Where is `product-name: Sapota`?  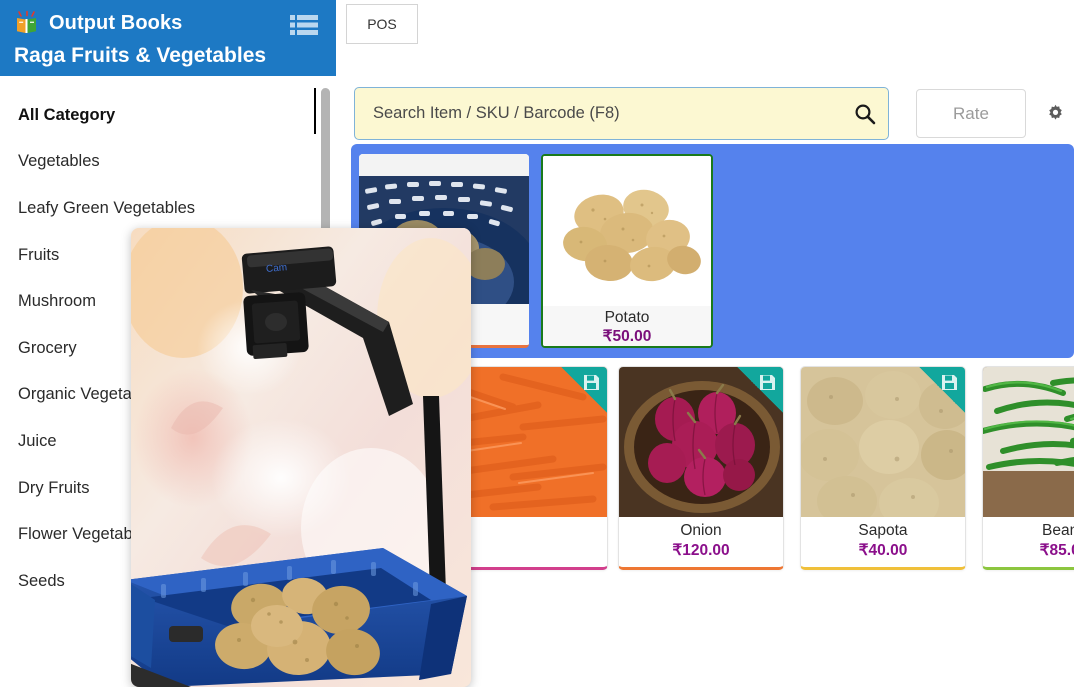
product-name: Sapota is located at coordinates (883, 530).